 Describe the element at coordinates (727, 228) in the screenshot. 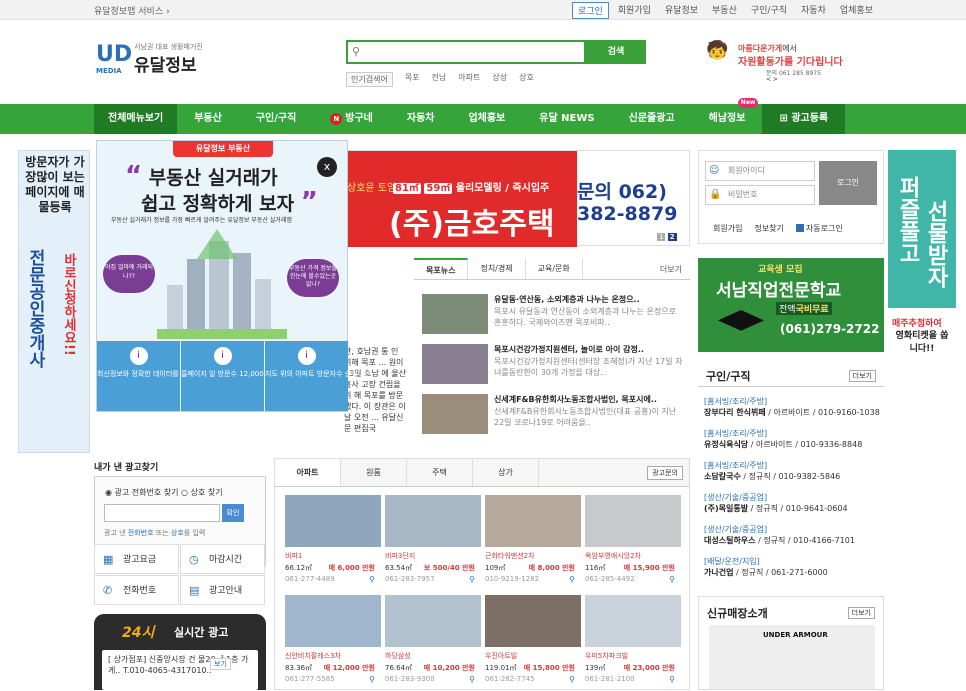

I see `join-link: 회원가입` at that location.